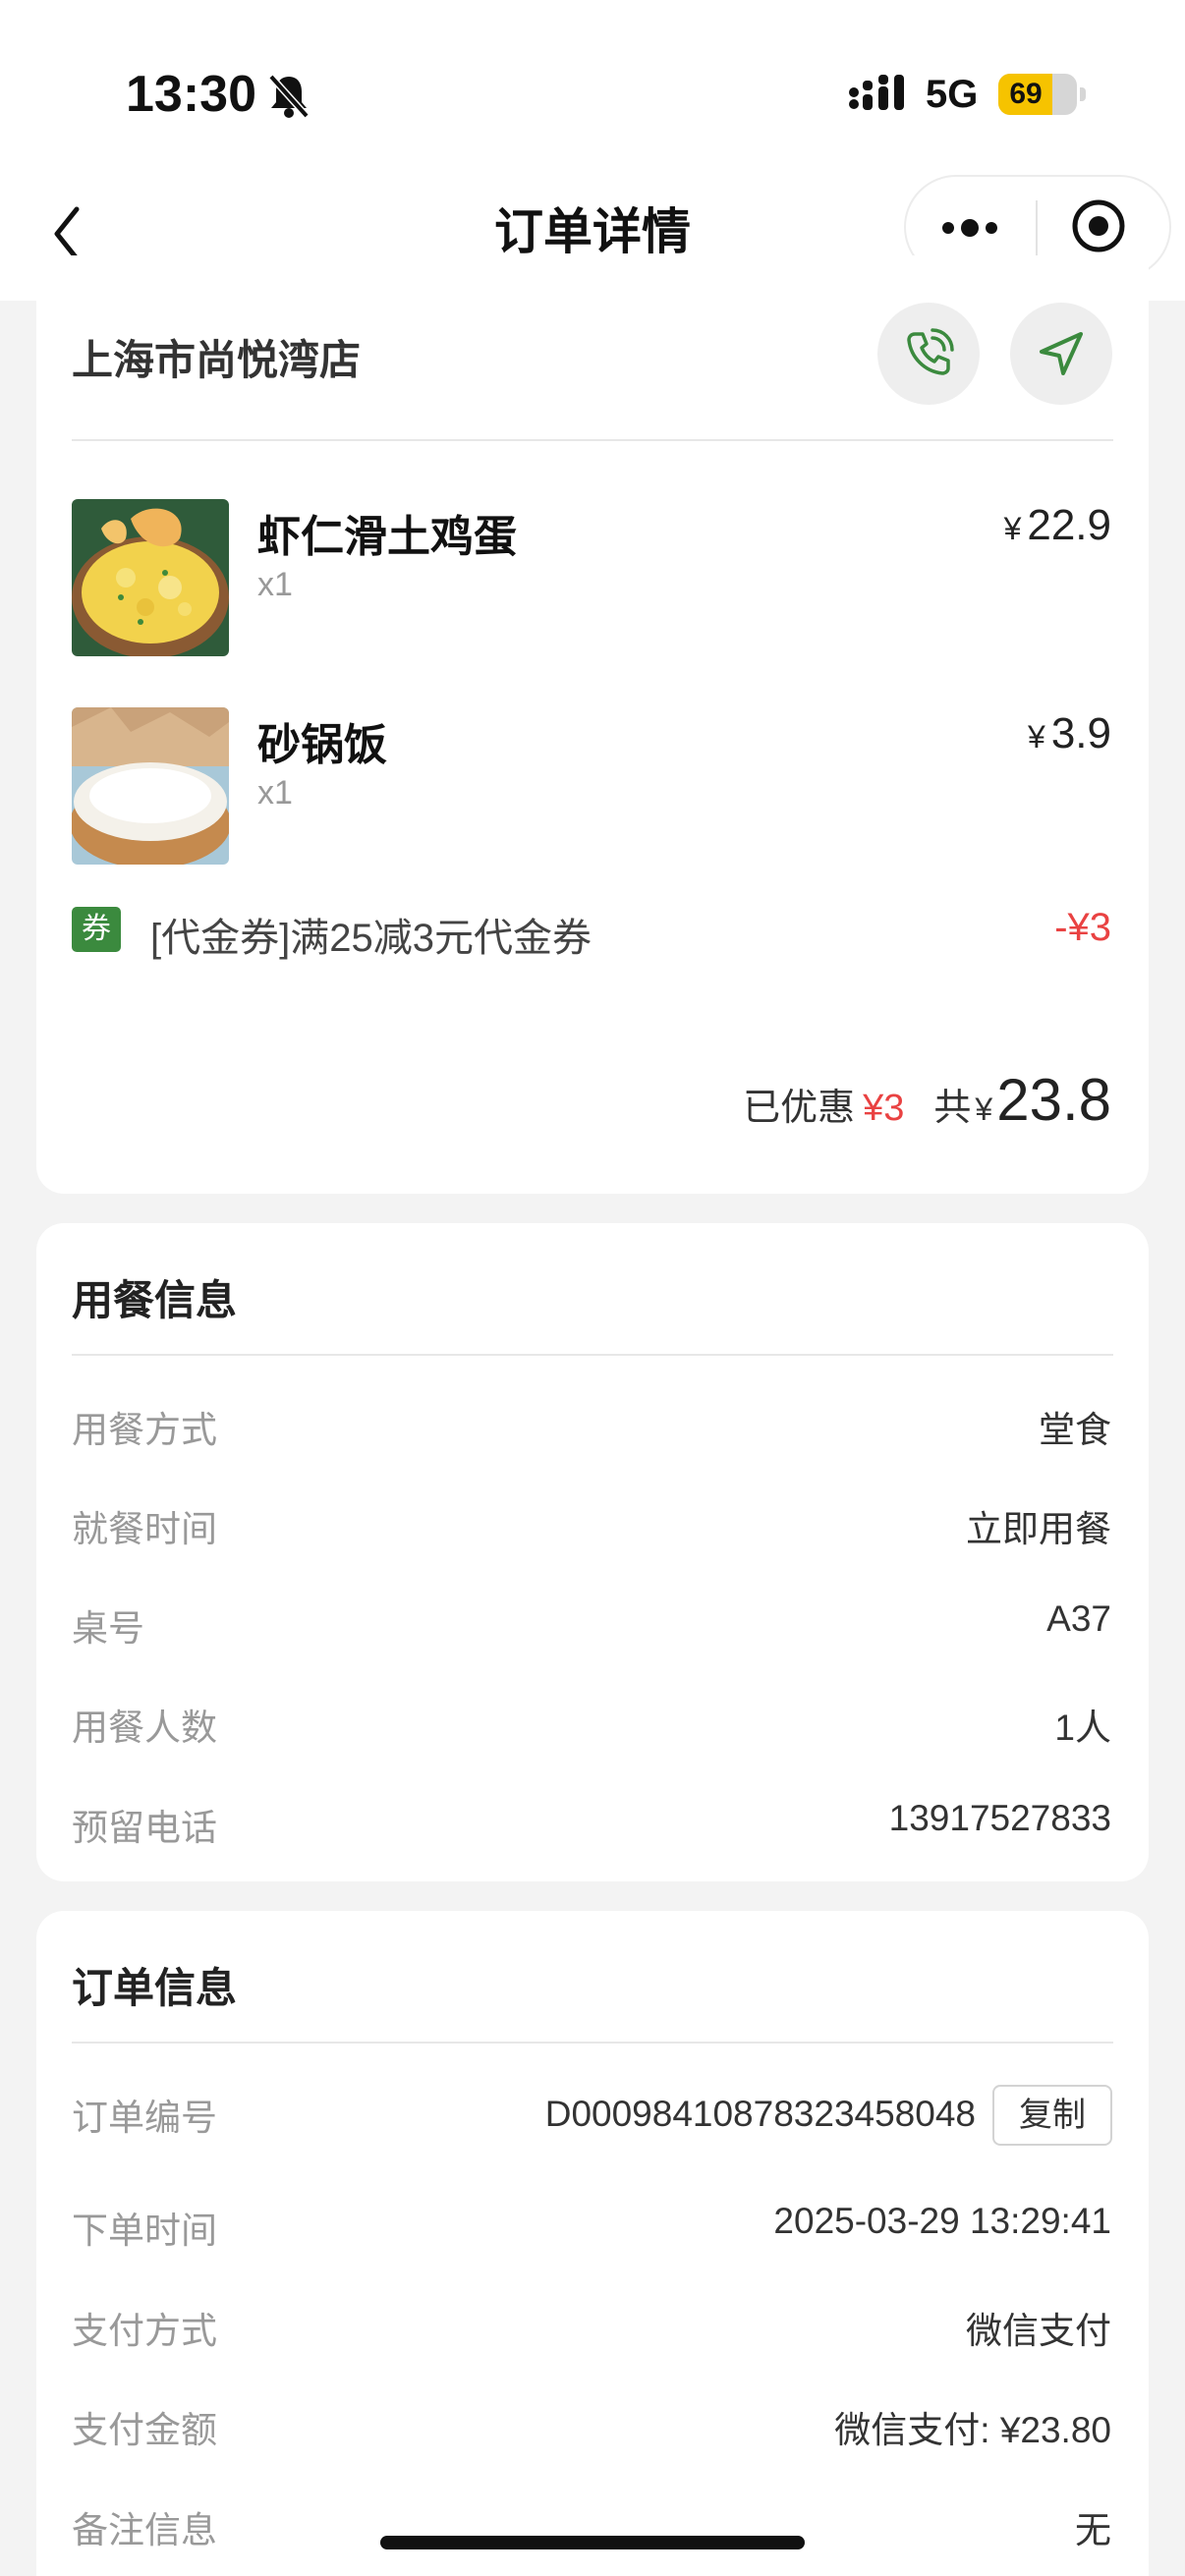  I want to click on item-price-value: 3.9, so click(1080, 733).